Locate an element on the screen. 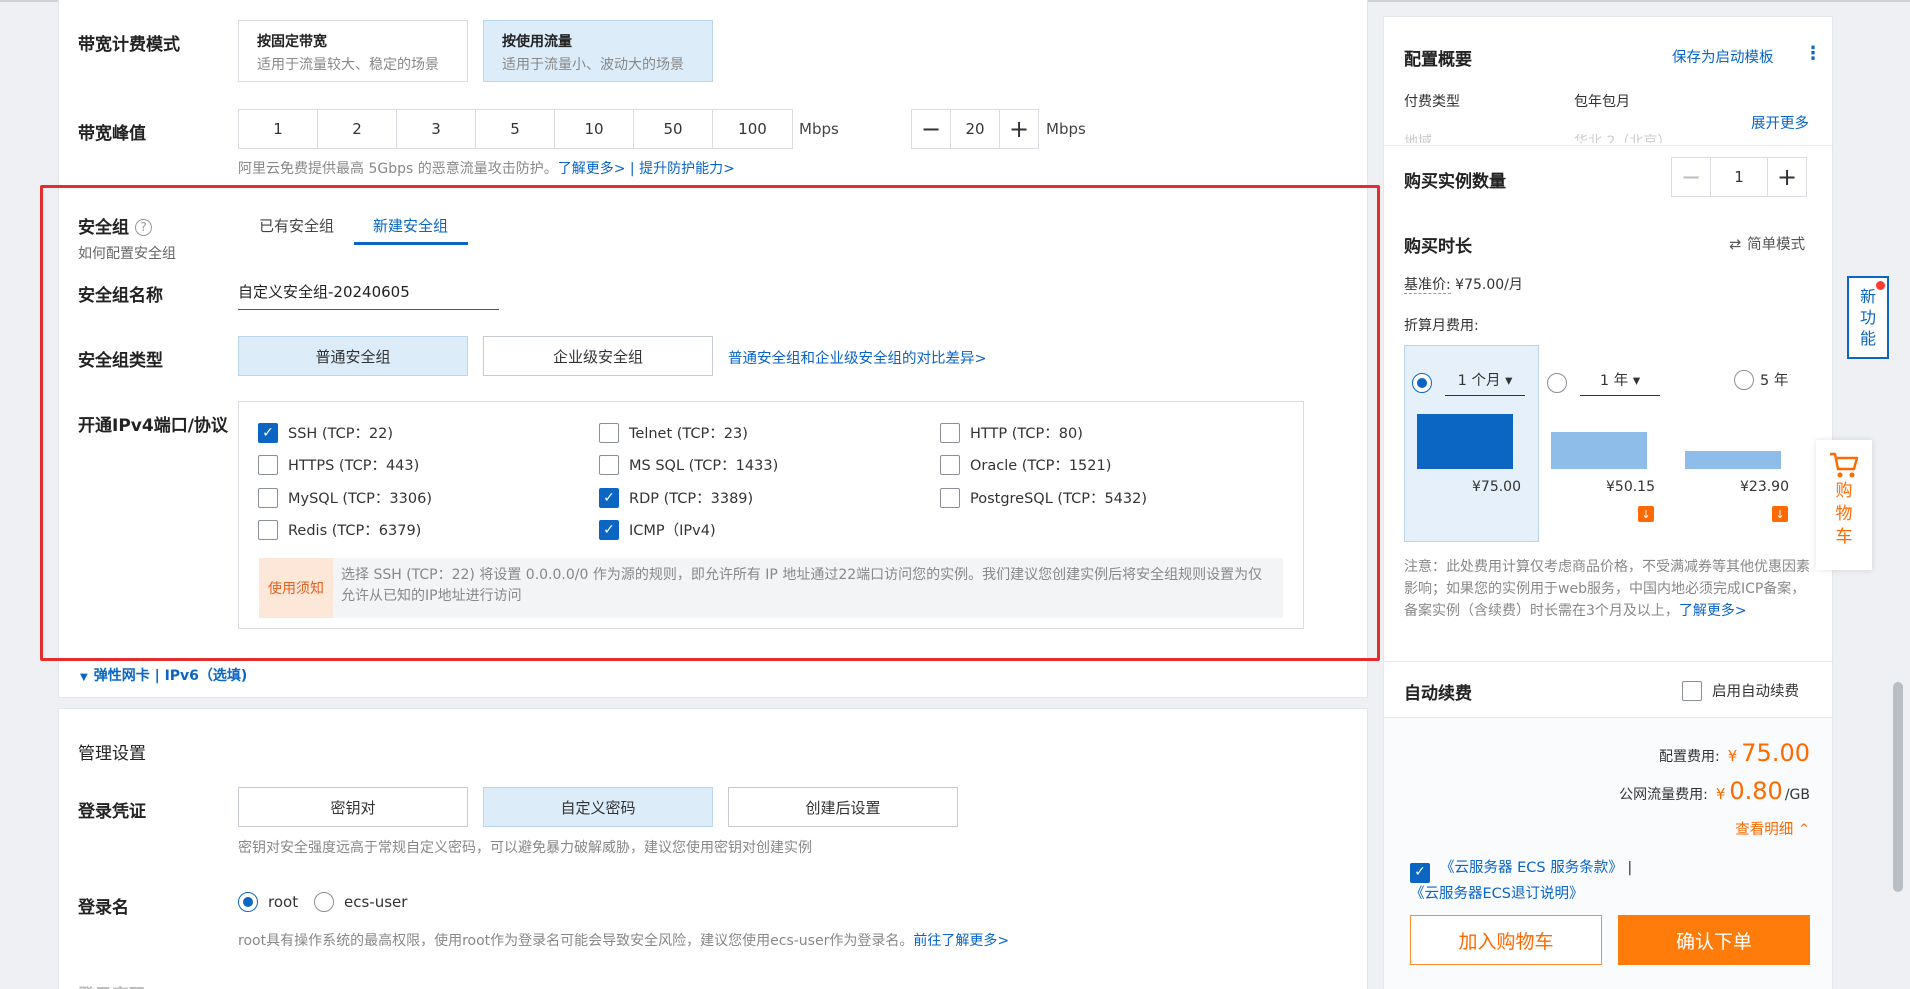 This screenshot has width=1910, height=989. upgrade-protection-link: 提升防护能力> is located at coordinates (687, 169).